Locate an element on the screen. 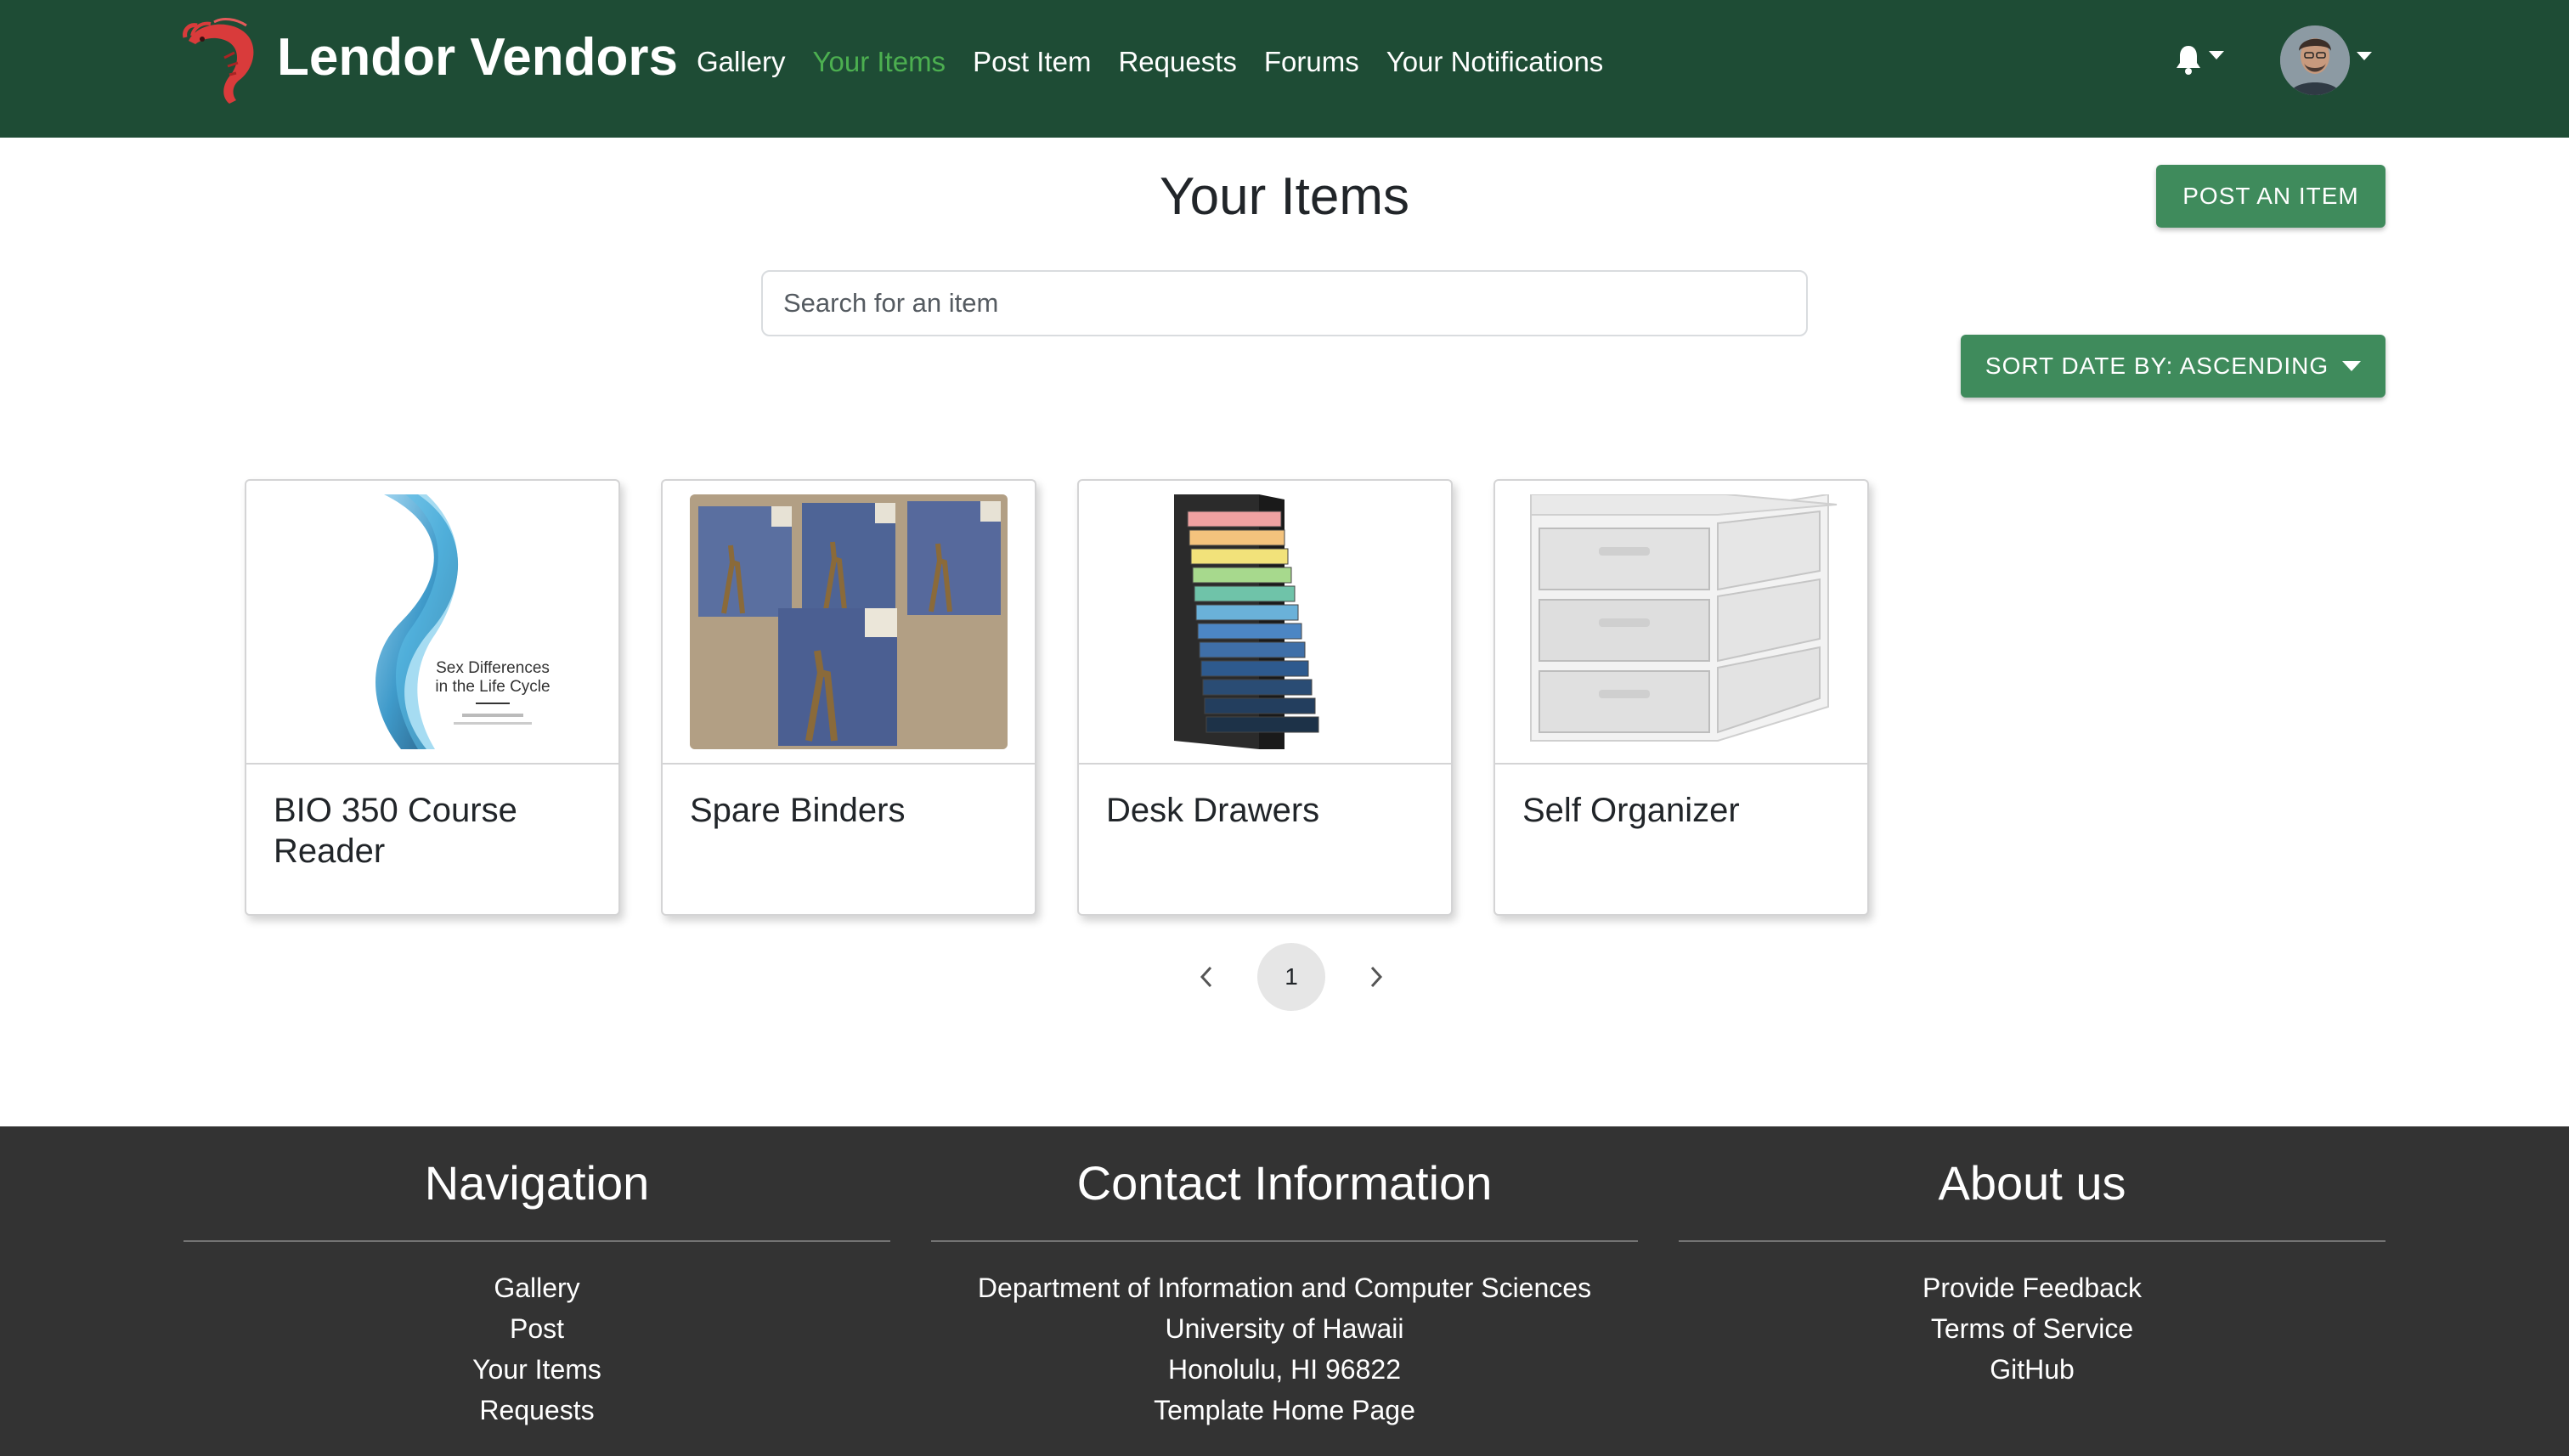  spare-binders-image is located at coordinates (849, 622).